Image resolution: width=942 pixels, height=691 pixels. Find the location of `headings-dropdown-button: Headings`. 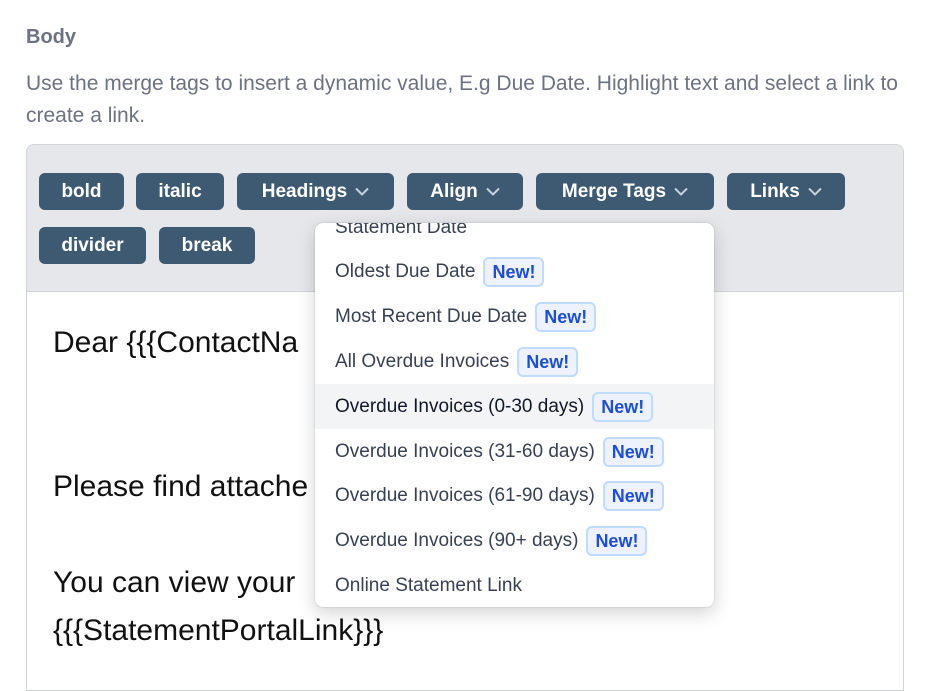

headings-dropdown-button: Headings is located at coordinates (315, 191).